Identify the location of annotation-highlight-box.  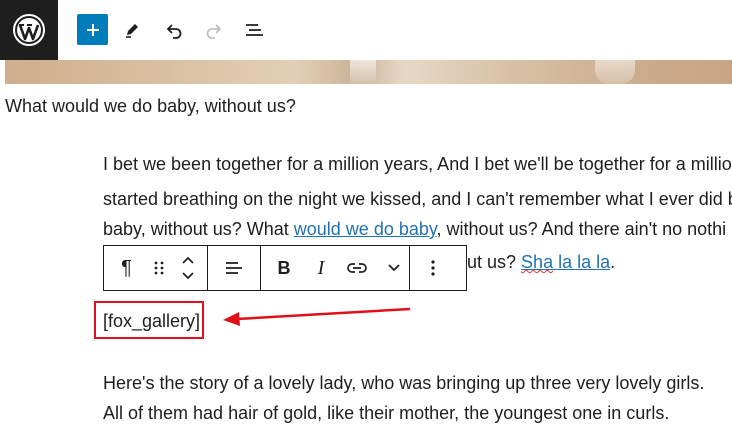
(149, 320).